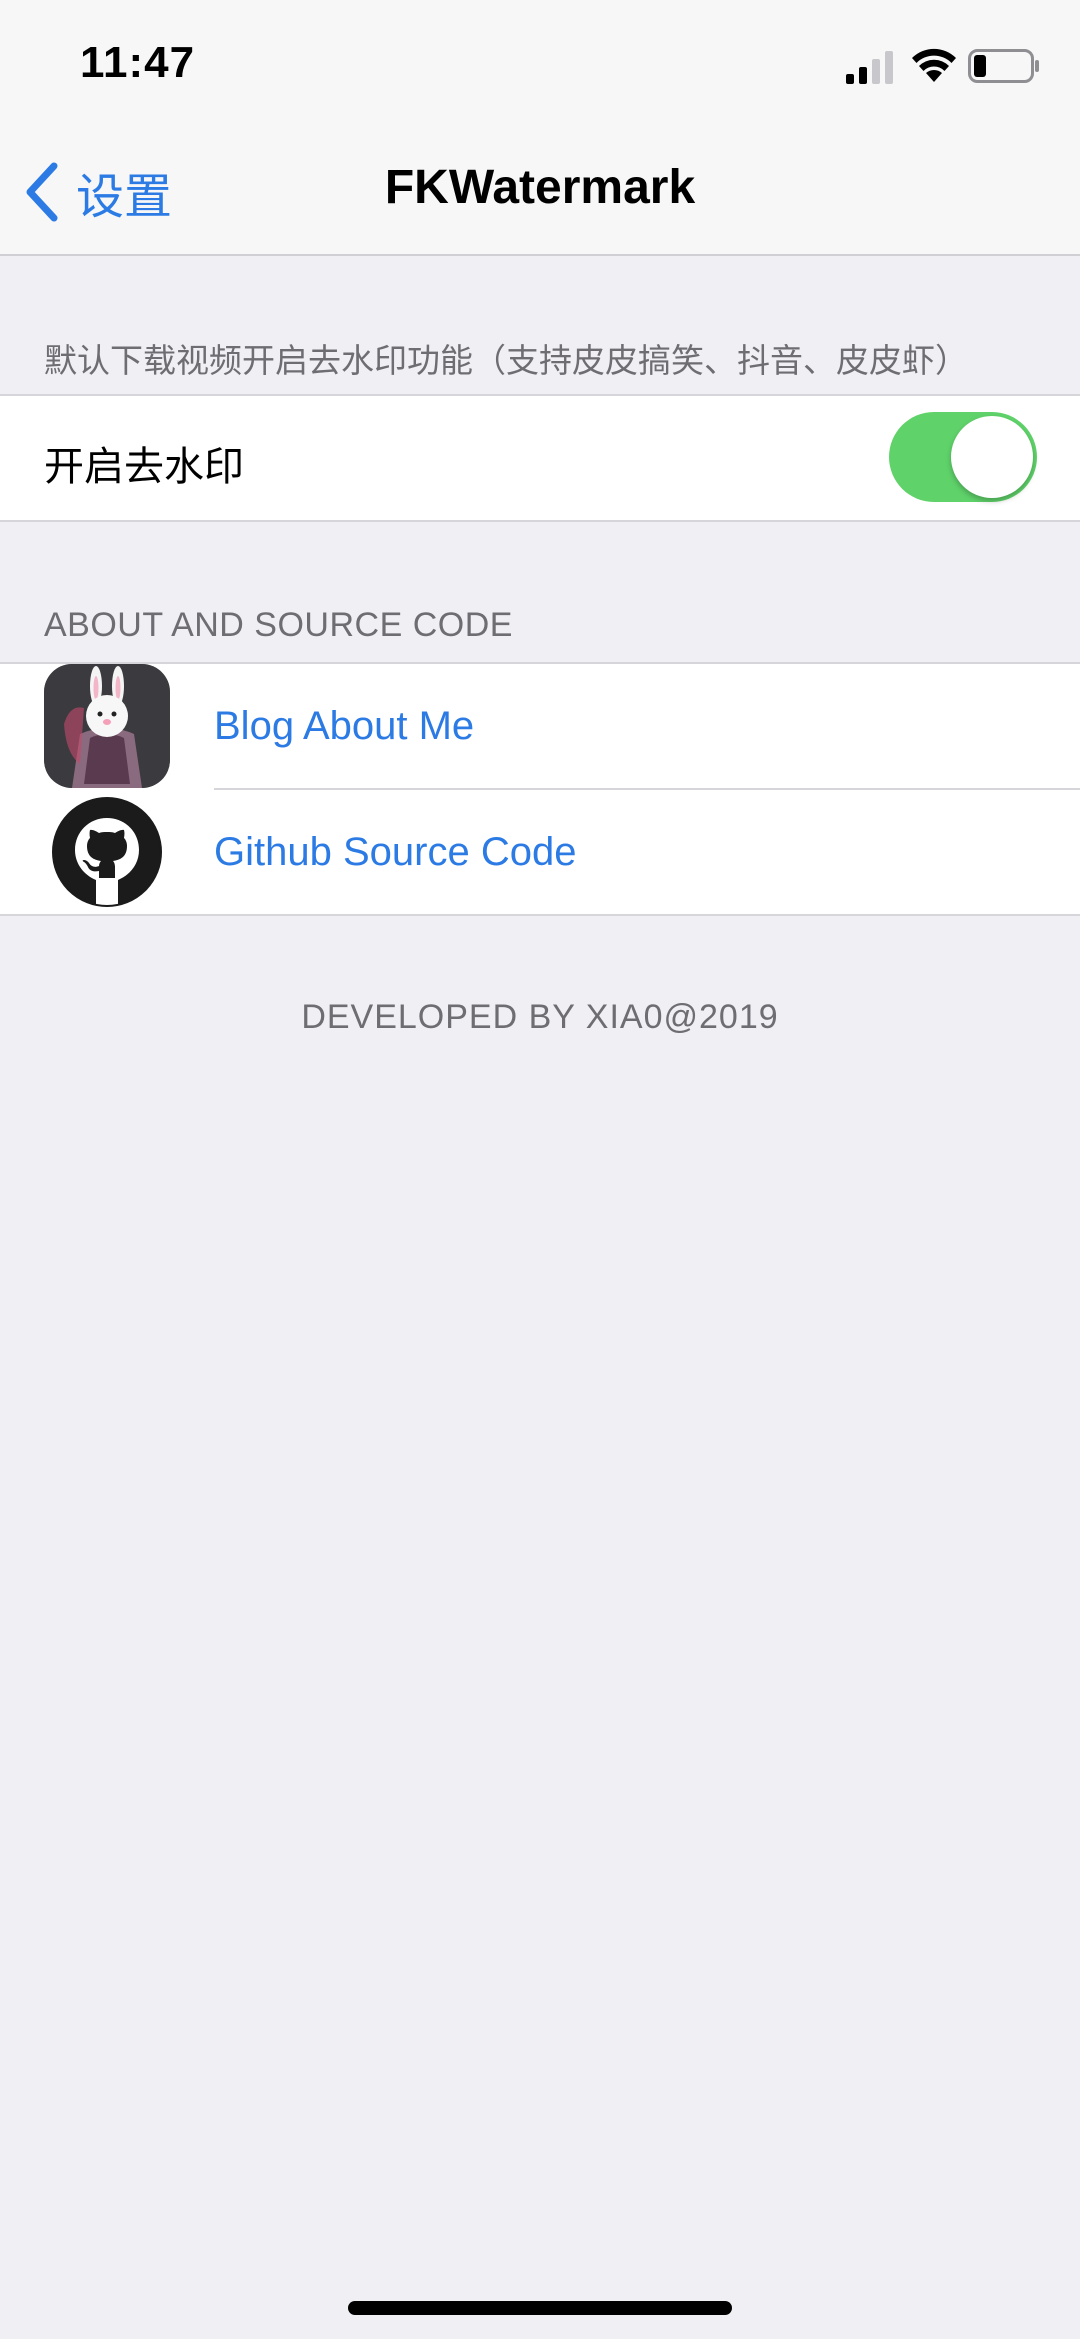 This screenshot has width=1080, height=2339. What do you see at coordinates (992, 457) in the screenshot?
I see `toggle-knob` at bounding box center [992, 457].